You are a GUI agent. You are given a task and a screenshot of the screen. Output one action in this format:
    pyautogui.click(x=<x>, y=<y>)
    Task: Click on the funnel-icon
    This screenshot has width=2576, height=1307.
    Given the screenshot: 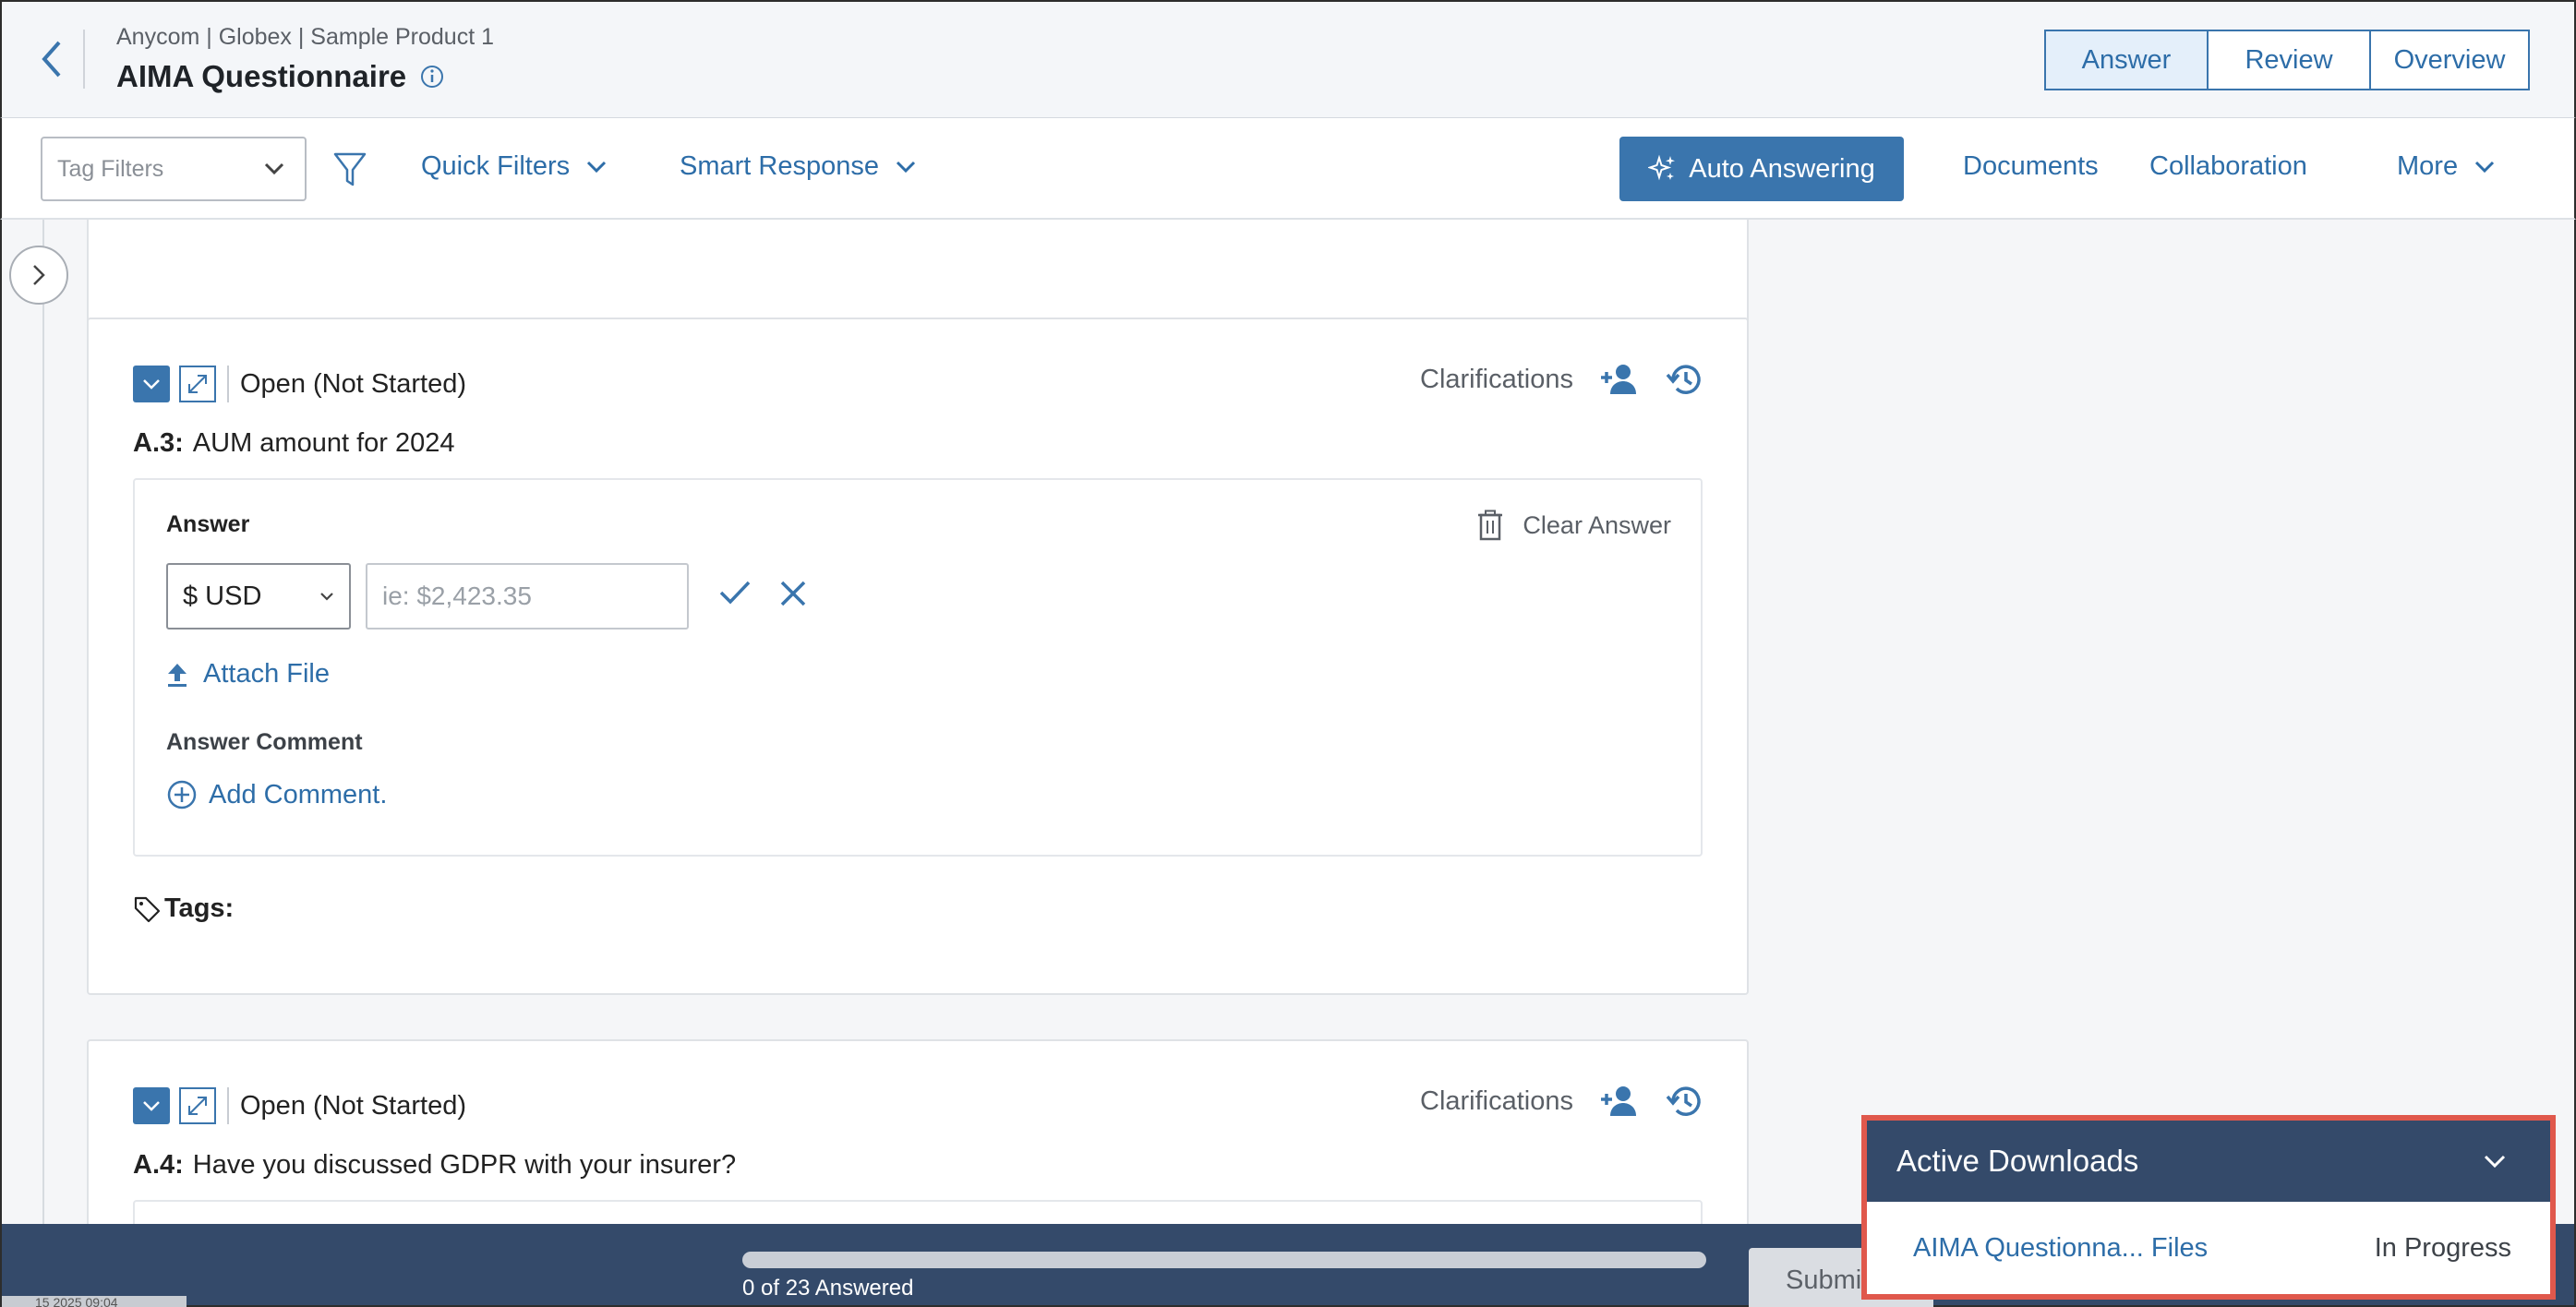 What is the action you would take?
    pyautogui.click(x=350, y=169)
    